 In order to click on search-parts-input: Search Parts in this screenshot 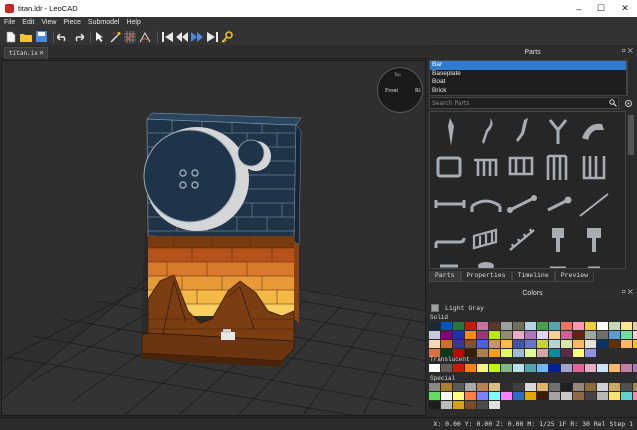, I will do `click(524, 103)`.